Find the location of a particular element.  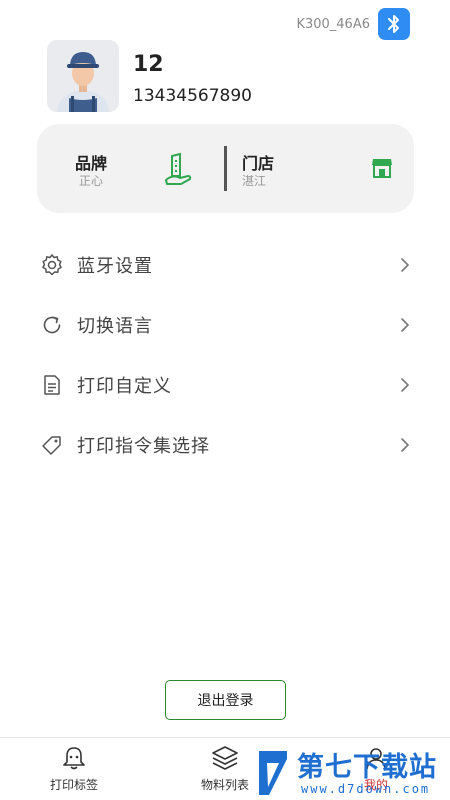

store-icon is located at coordinates (382, 168).